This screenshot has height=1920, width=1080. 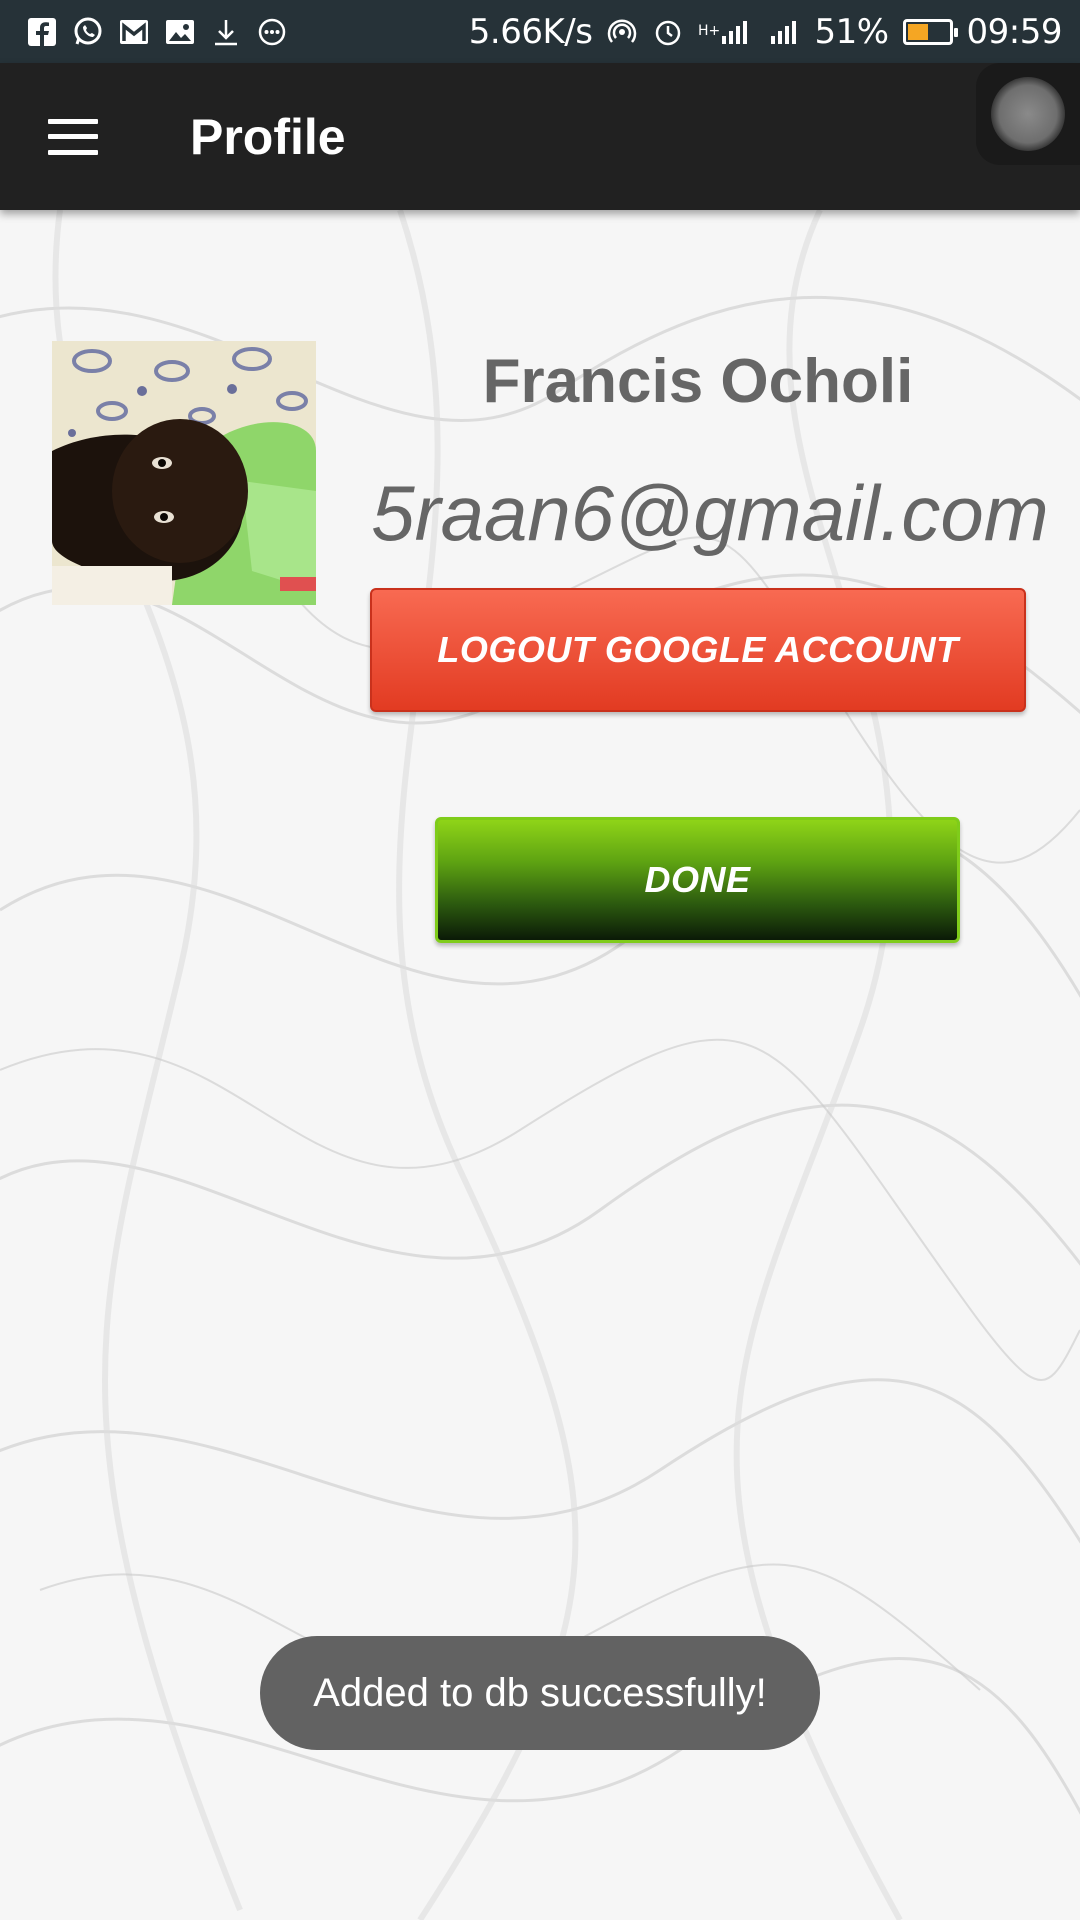 What do you see at coordinates (726, 32) in the screenshot?
I see `h-plus-signal-icon: H+` at bounding box center [726, 32].